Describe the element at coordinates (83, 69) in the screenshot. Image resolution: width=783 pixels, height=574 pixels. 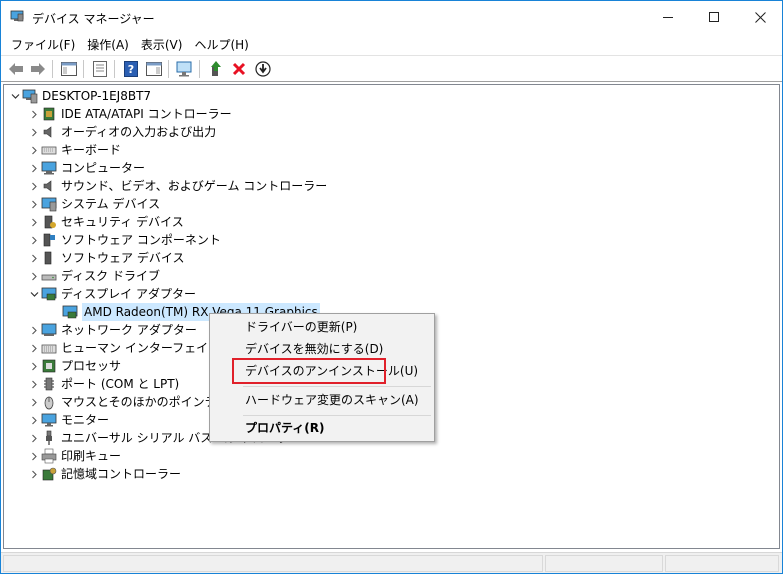
I see `toolbar-separator` at that location.